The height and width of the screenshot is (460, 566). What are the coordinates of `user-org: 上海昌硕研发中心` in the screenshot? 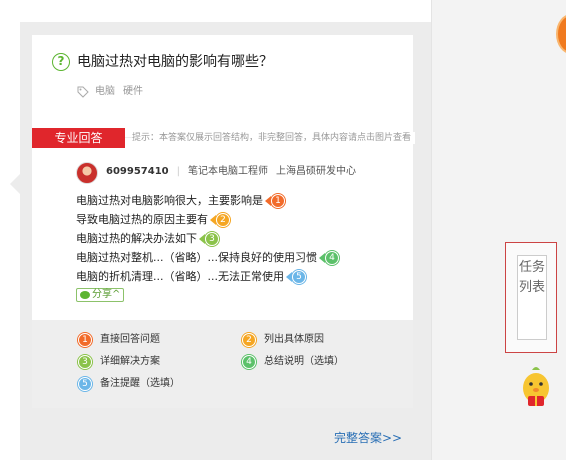 It's located at (316, 171).